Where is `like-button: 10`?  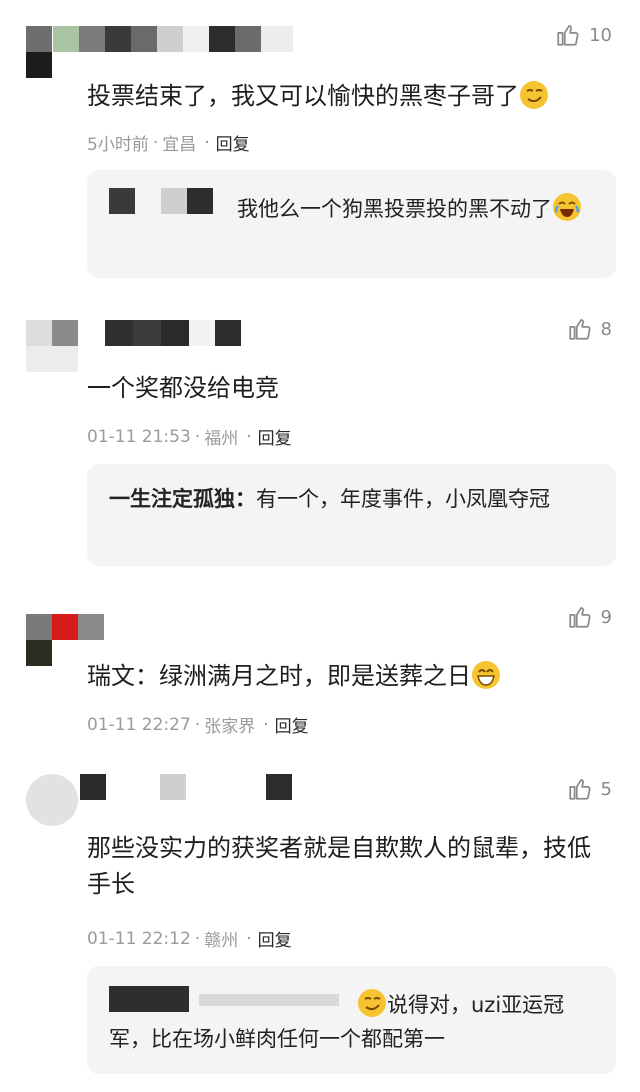 like-button: 10 is located at coordinates (583, 35).